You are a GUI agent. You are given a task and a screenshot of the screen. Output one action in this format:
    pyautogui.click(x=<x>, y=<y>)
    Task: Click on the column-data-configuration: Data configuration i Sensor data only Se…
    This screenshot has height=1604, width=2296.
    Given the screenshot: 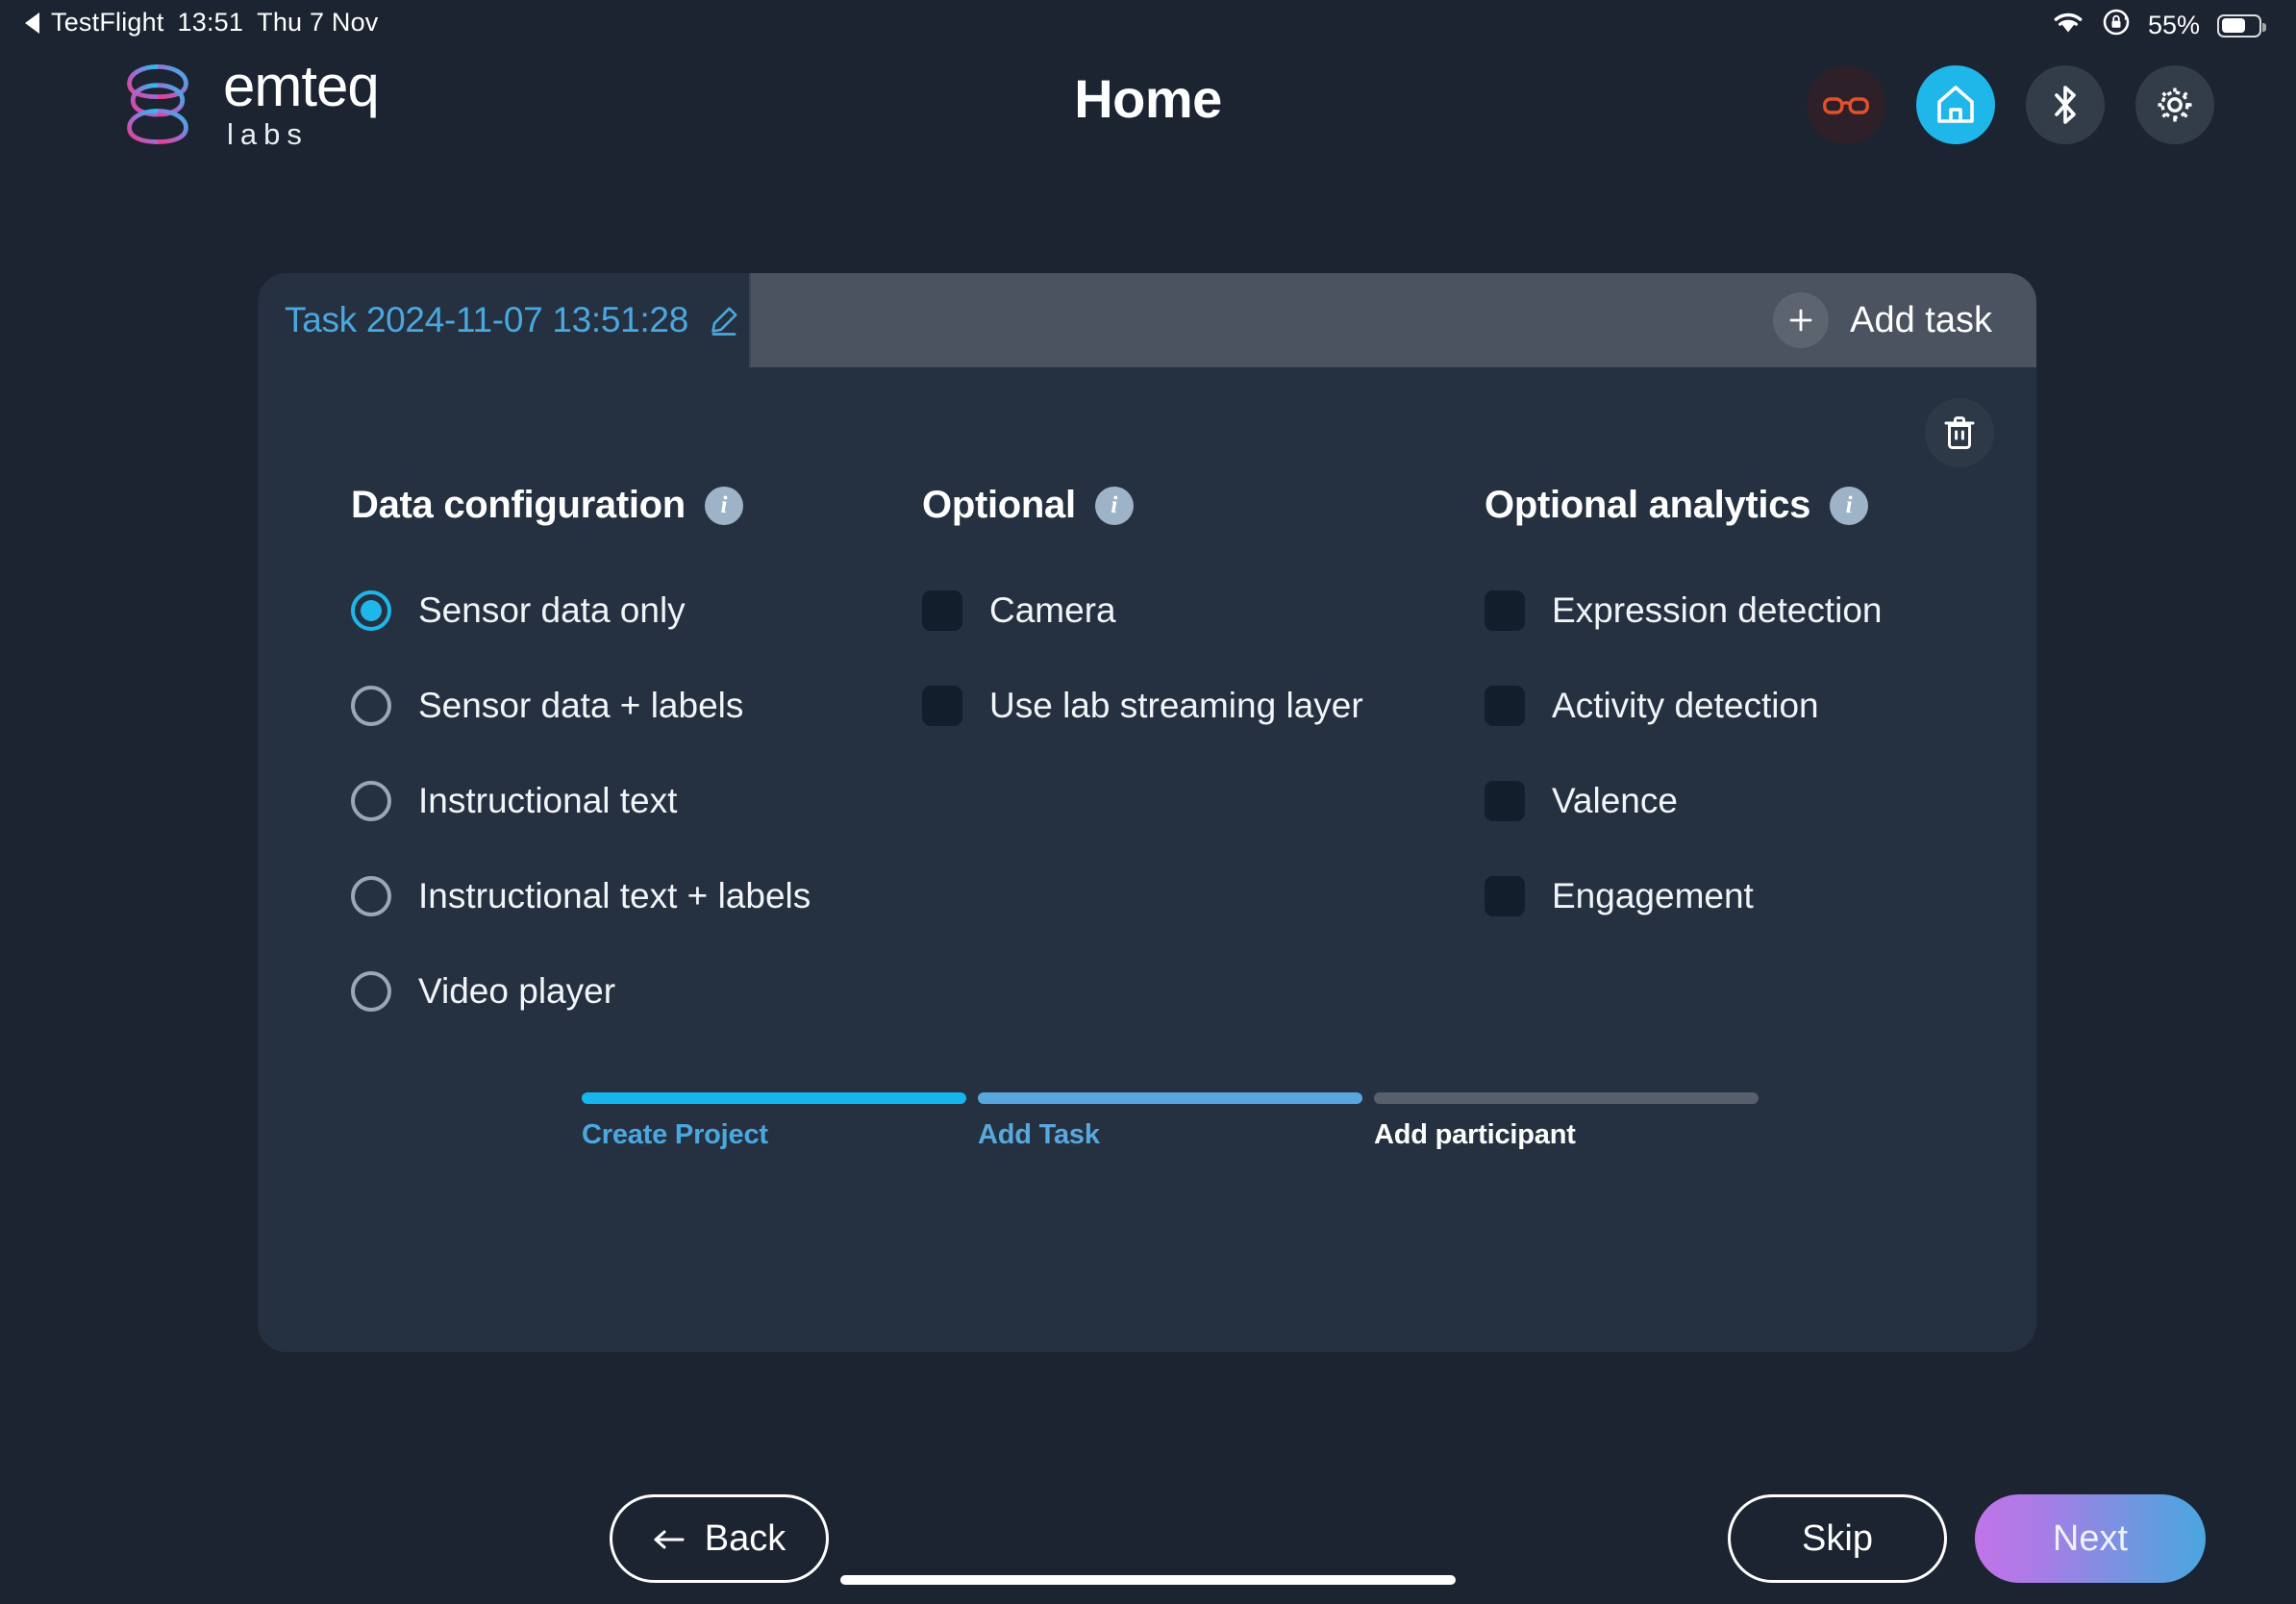 What is the action you would take?
    pyautogui.click(x=636, y=769)
    